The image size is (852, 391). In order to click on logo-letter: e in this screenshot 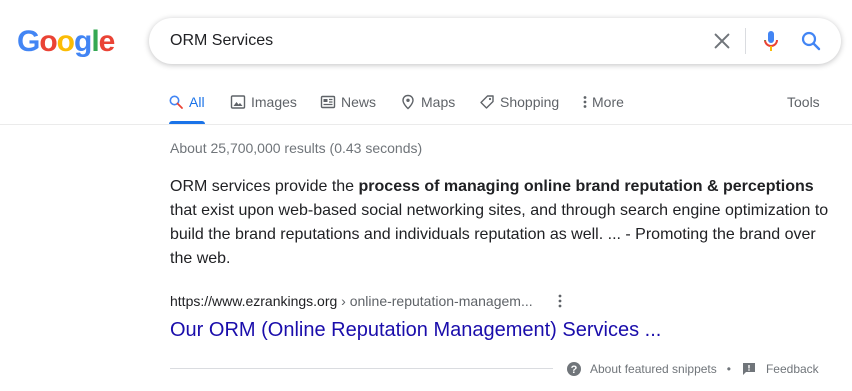, I will do `click(107, 41)`.